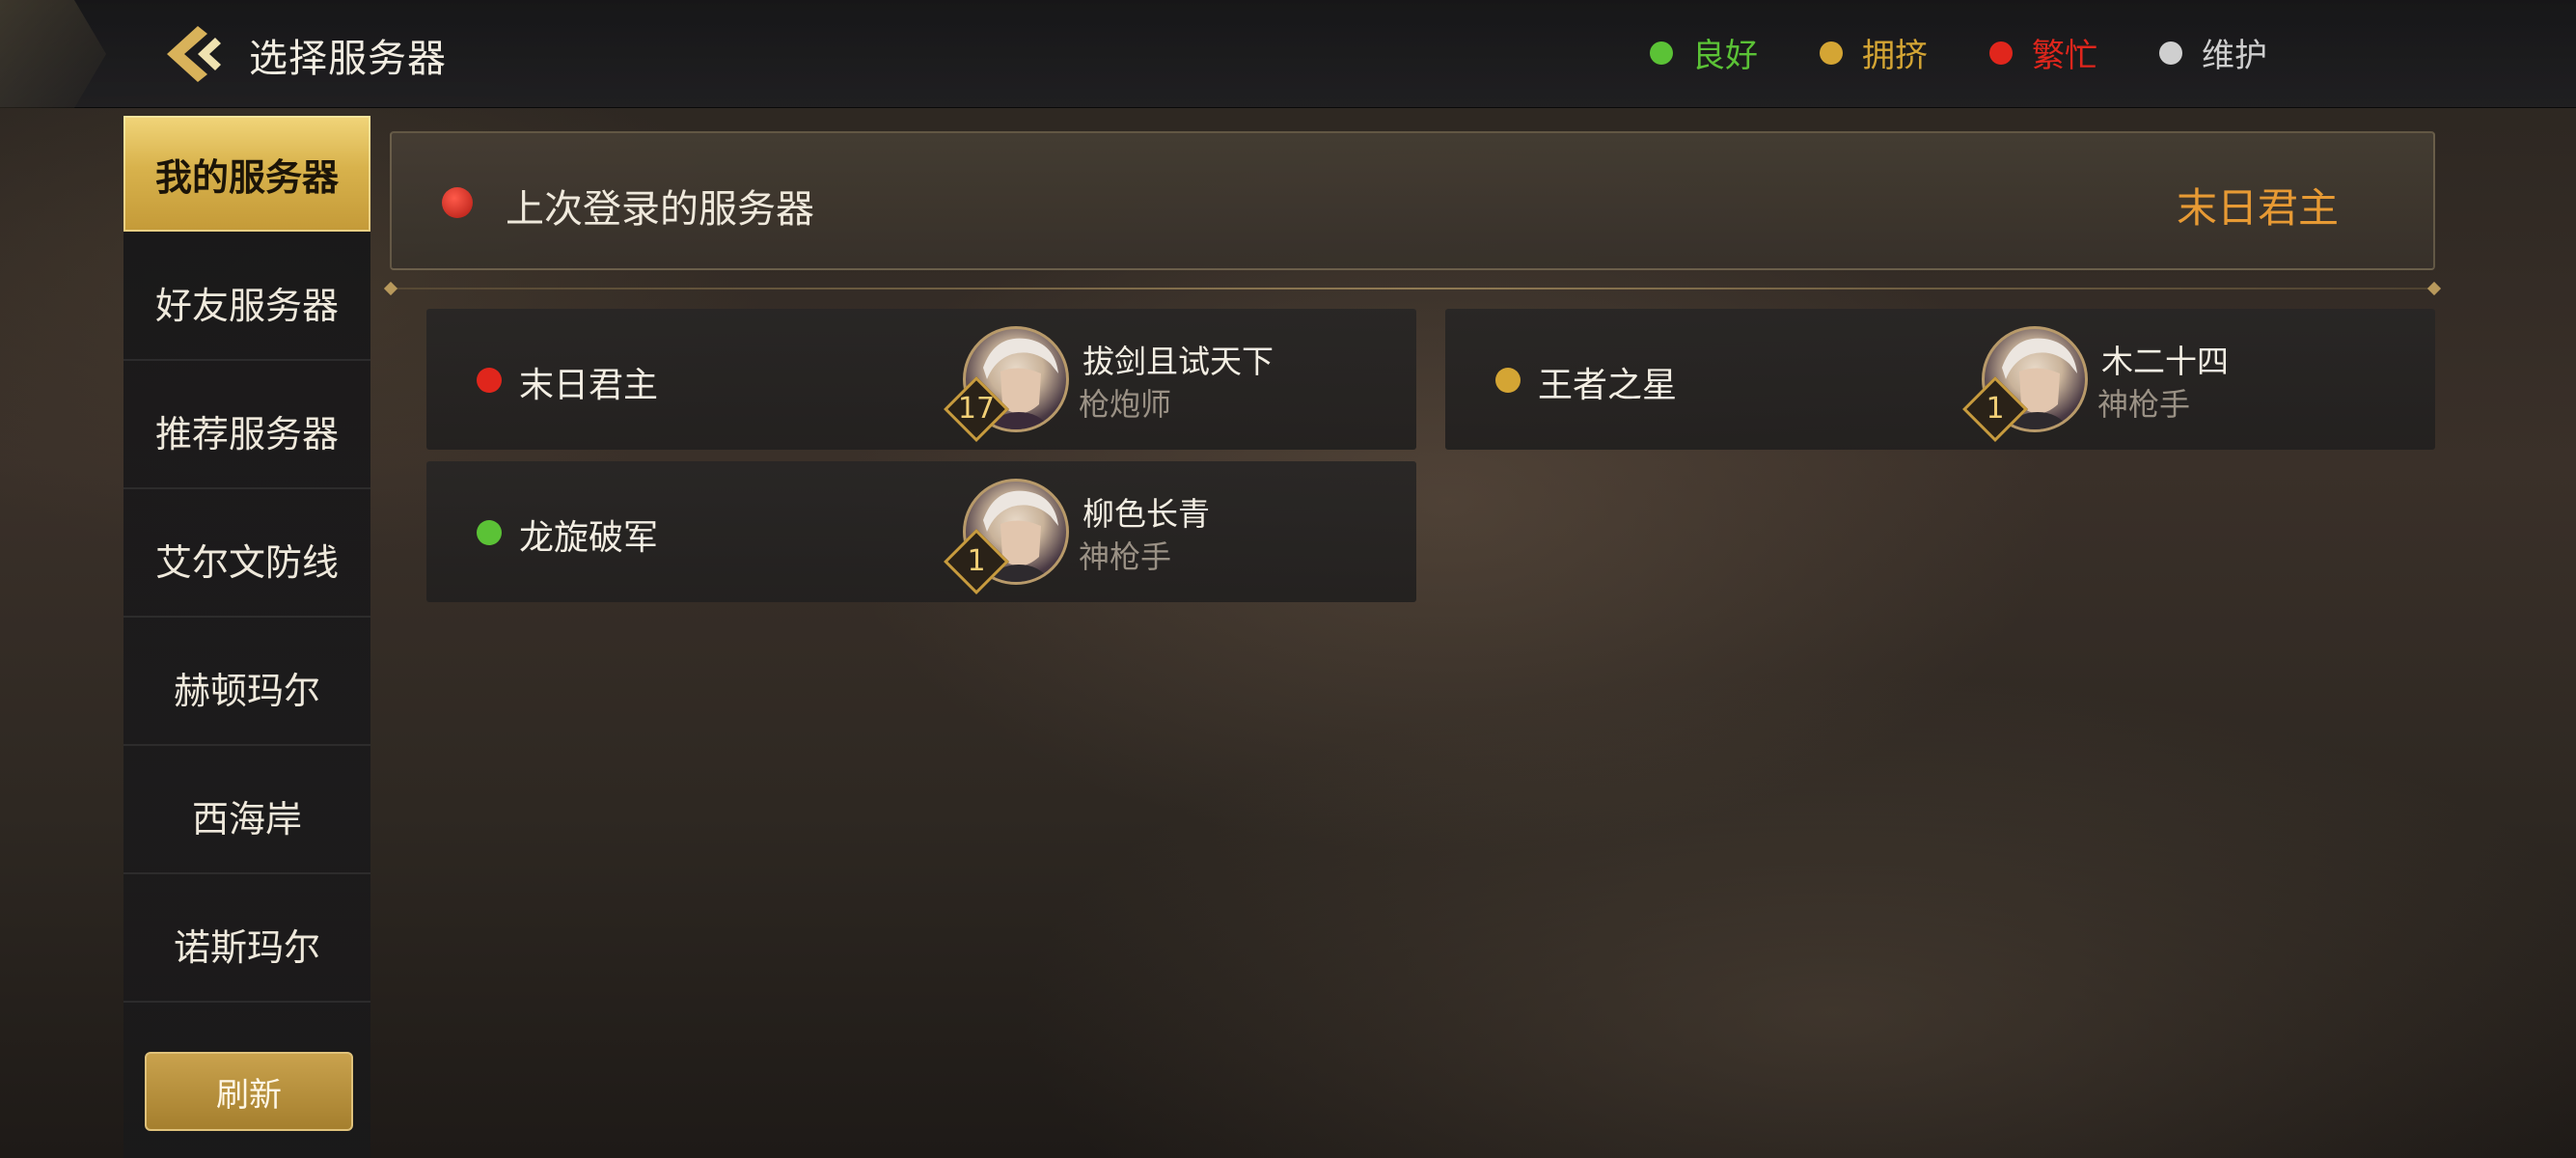 This screenshot has width=2576, height=1158. Describe the element at coordinates (1959, 52) in the screenshot. I see `status-legend: 良好 拥挤 繁忙 维护` at that location.